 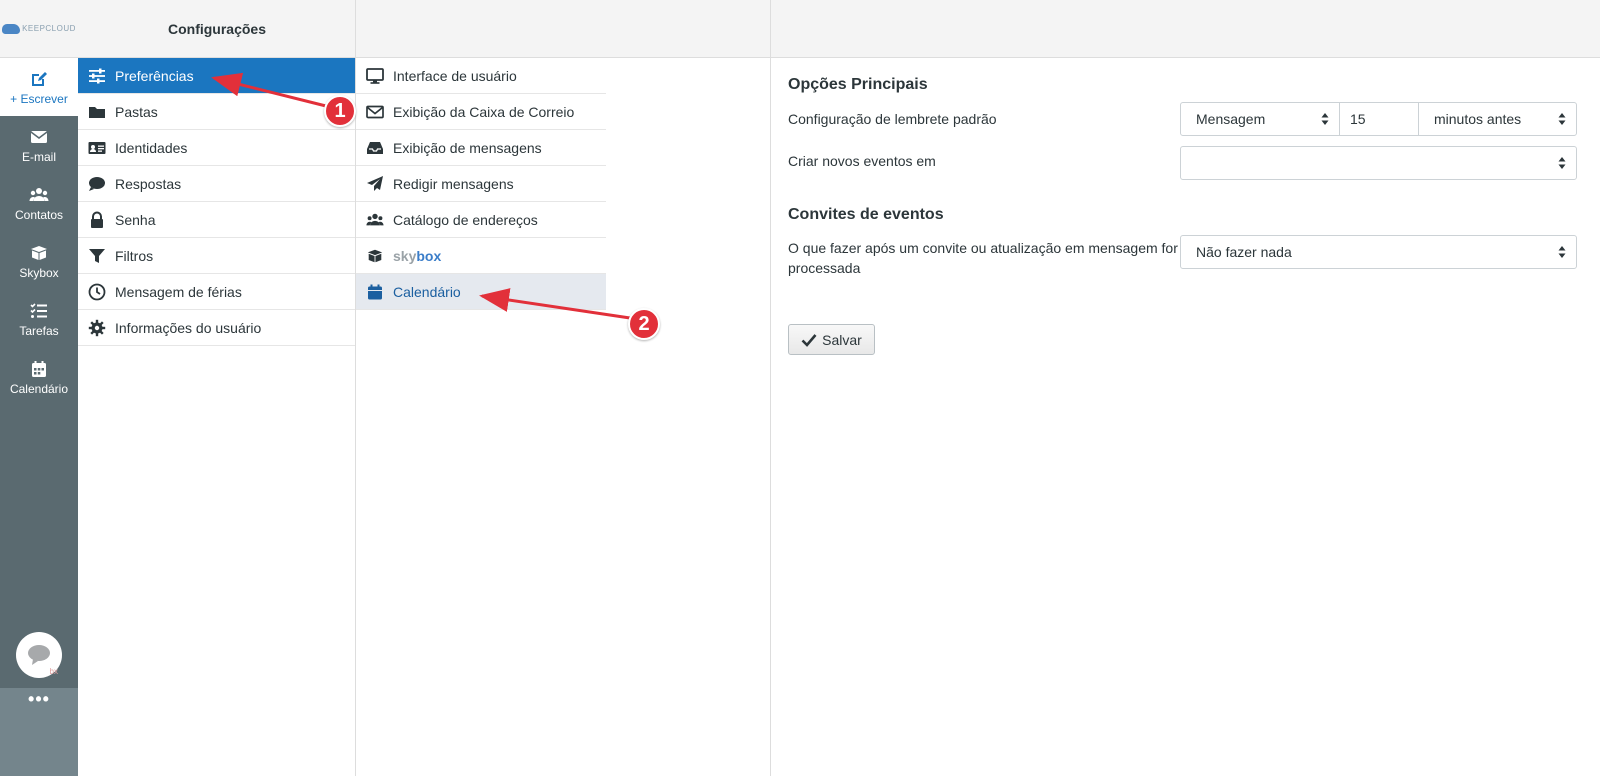 I want to click on nav-email-label: E-mail, so click(x=38, y=156).